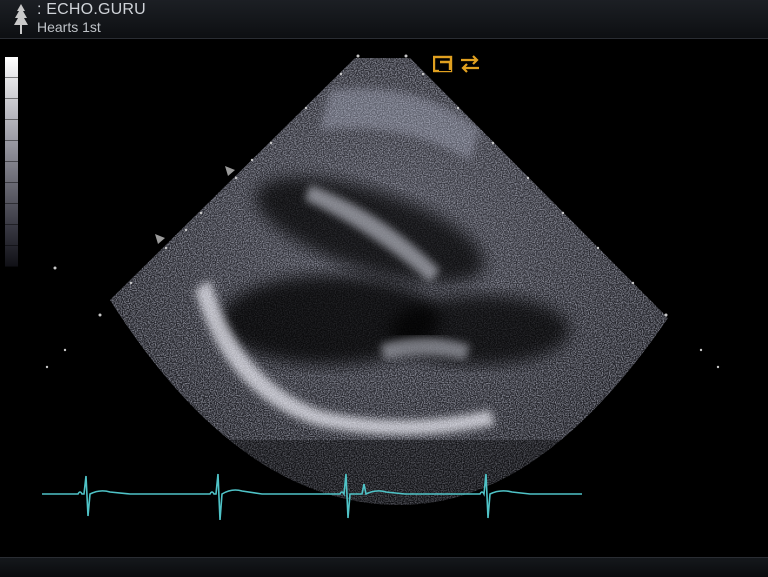  I want to click on swap-arrows-icon, so click(470, 64).